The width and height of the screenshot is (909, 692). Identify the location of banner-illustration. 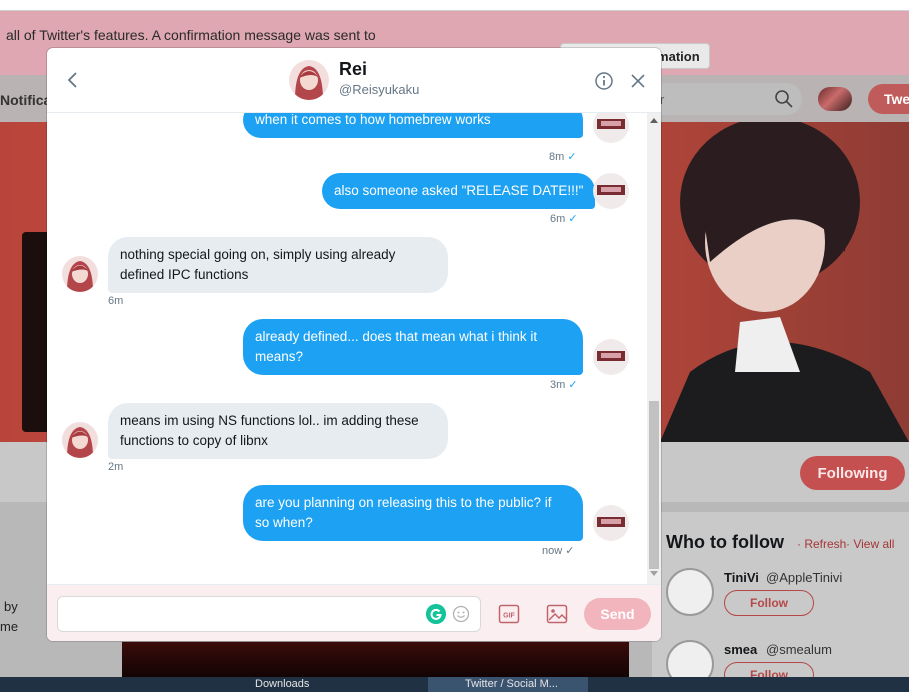
(784, 282).